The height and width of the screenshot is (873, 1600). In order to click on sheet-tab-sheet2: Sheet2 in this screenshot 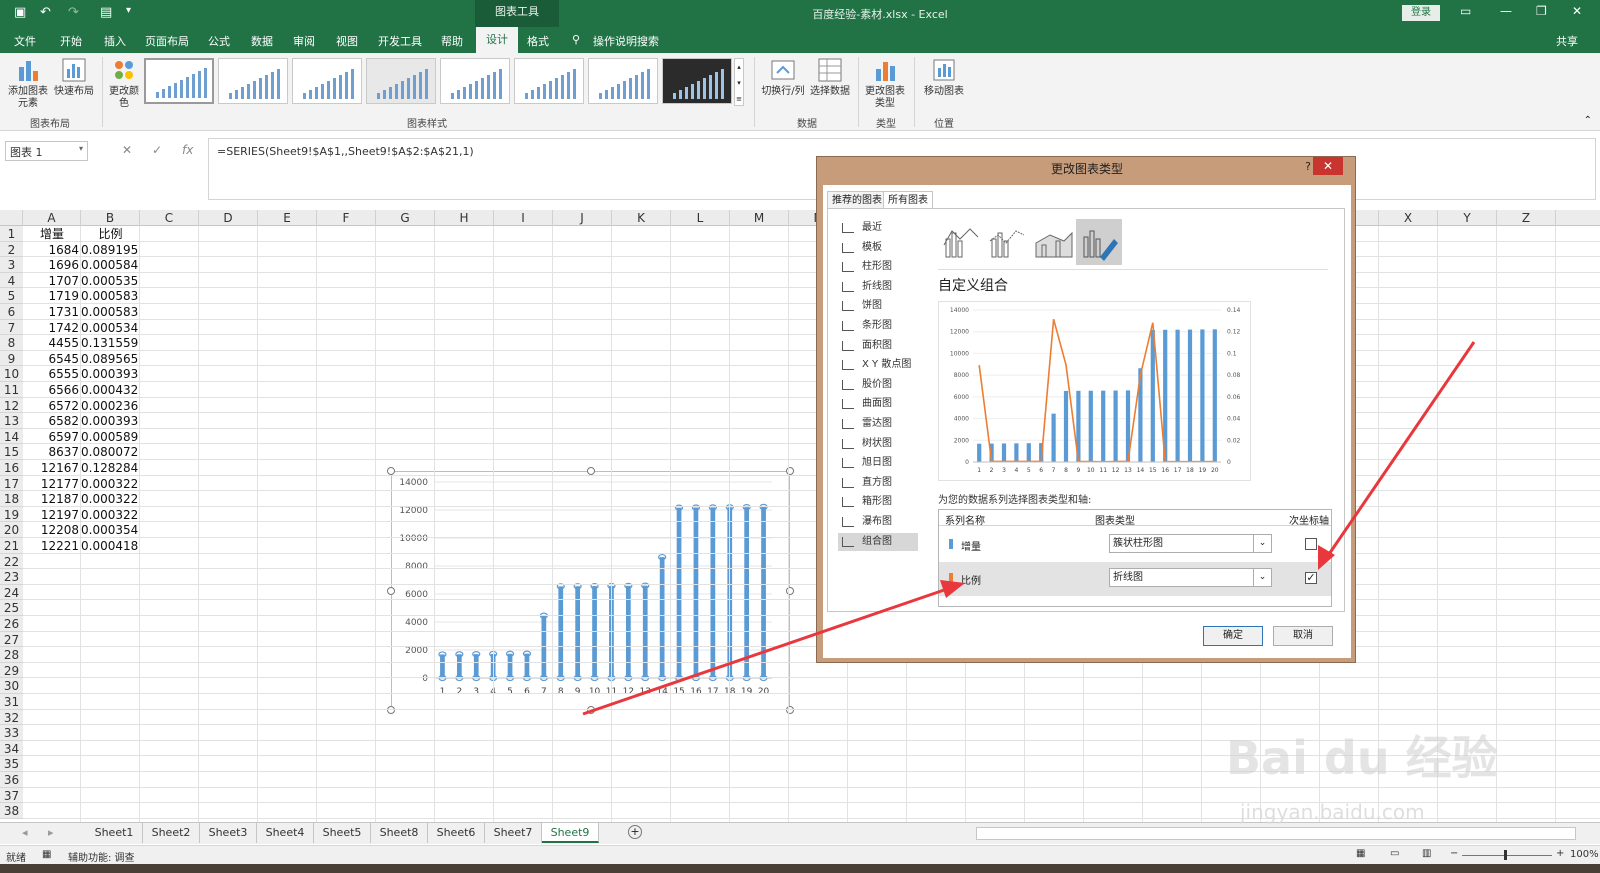, I will do `click(171, 833)`.